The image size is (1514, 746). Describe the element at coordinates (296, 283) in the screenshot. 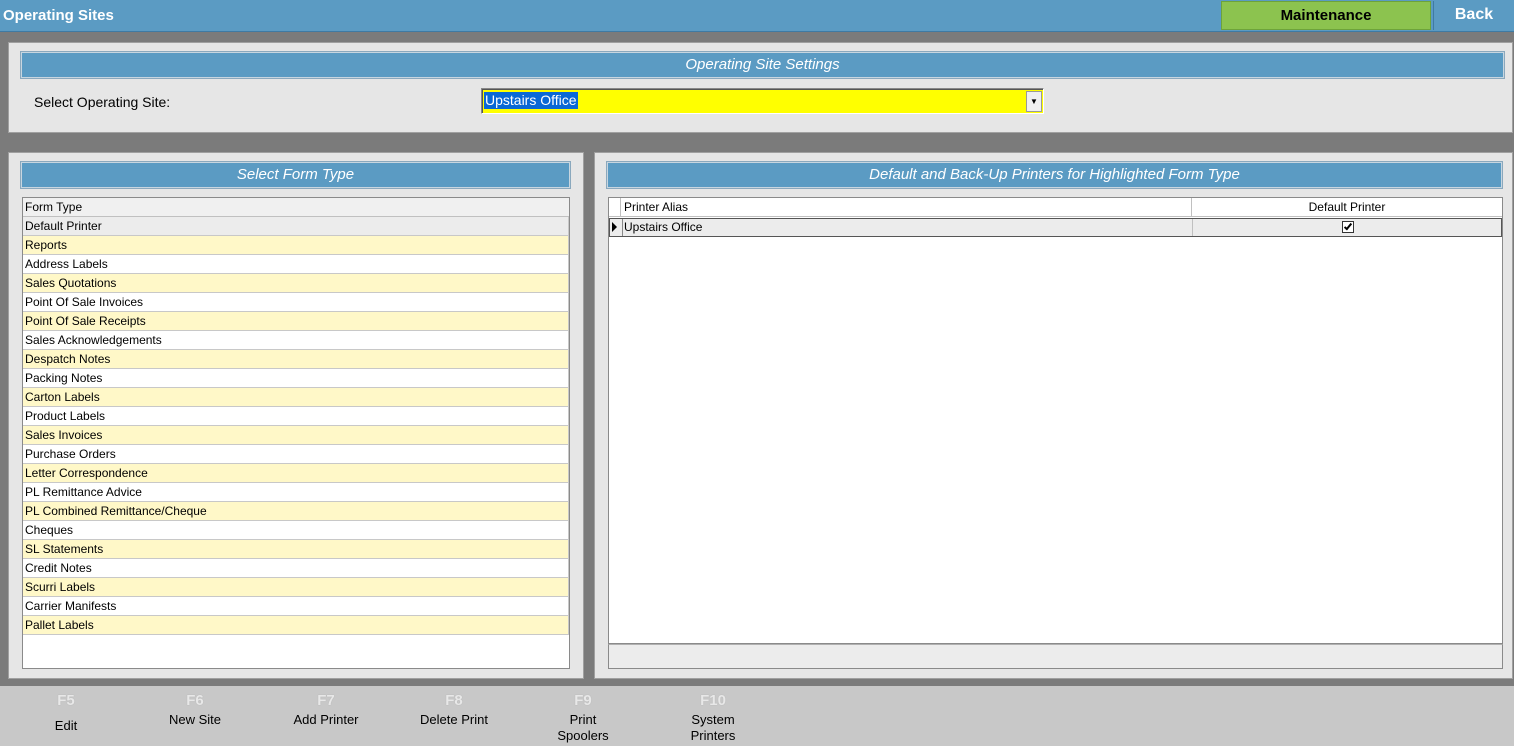

I see `form-type-row: Sales Quotations` at that location.